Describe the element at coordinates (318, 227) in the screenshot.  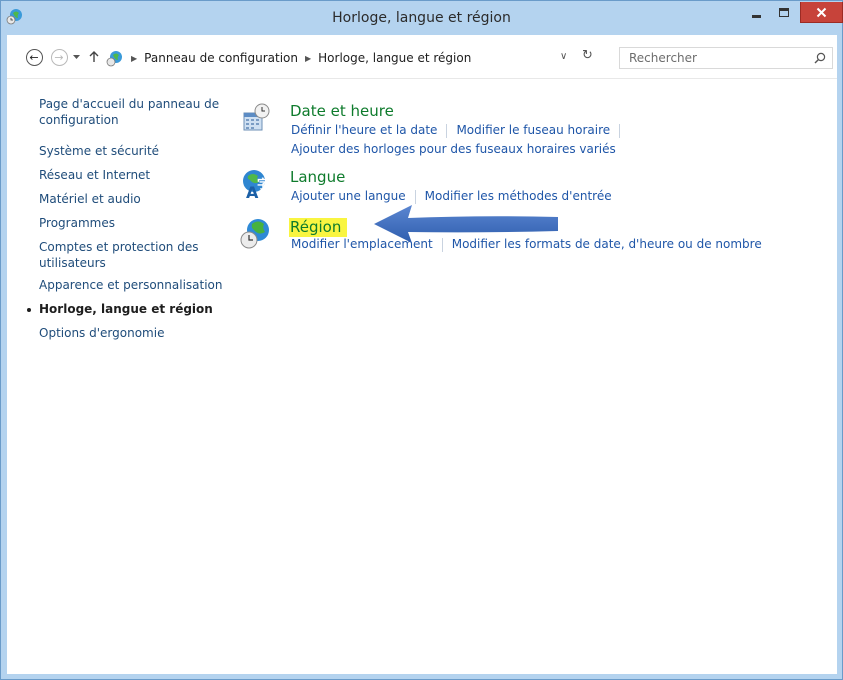
I see `region-title: Région` at that location.